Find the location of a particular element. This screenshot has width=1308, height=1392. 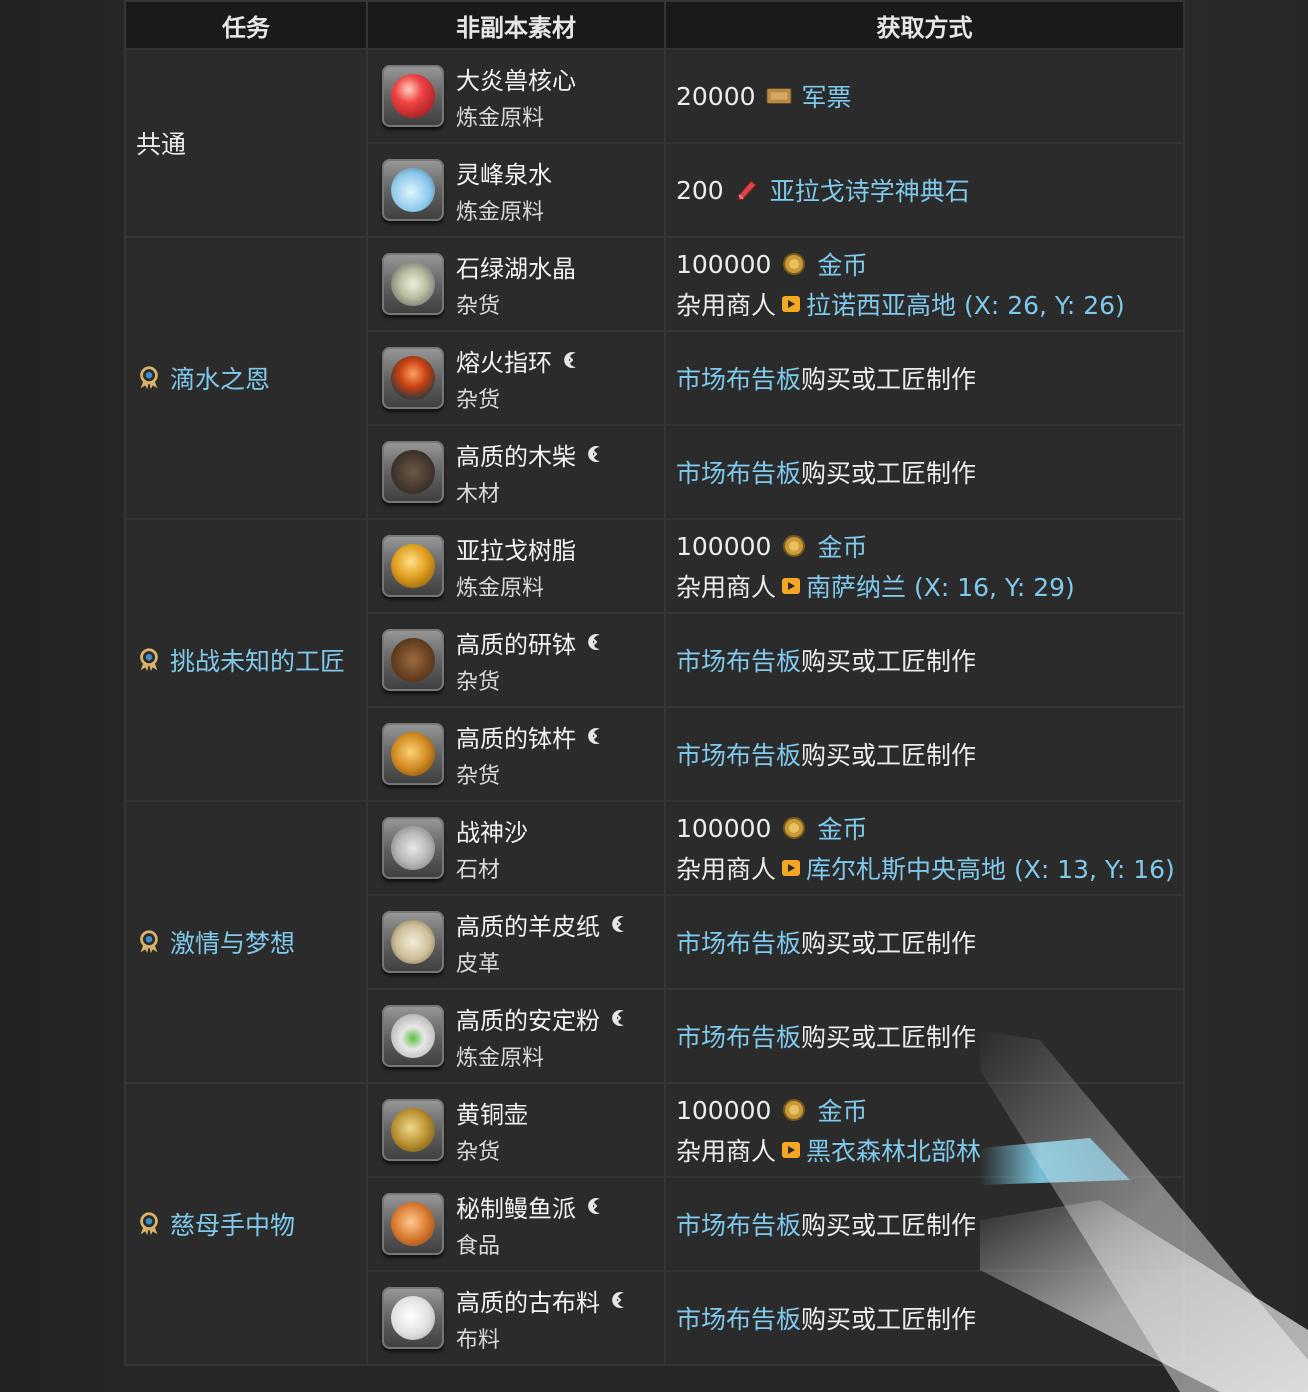

quest-link: 慈母手中物 is located at coordinates (251, 1224).